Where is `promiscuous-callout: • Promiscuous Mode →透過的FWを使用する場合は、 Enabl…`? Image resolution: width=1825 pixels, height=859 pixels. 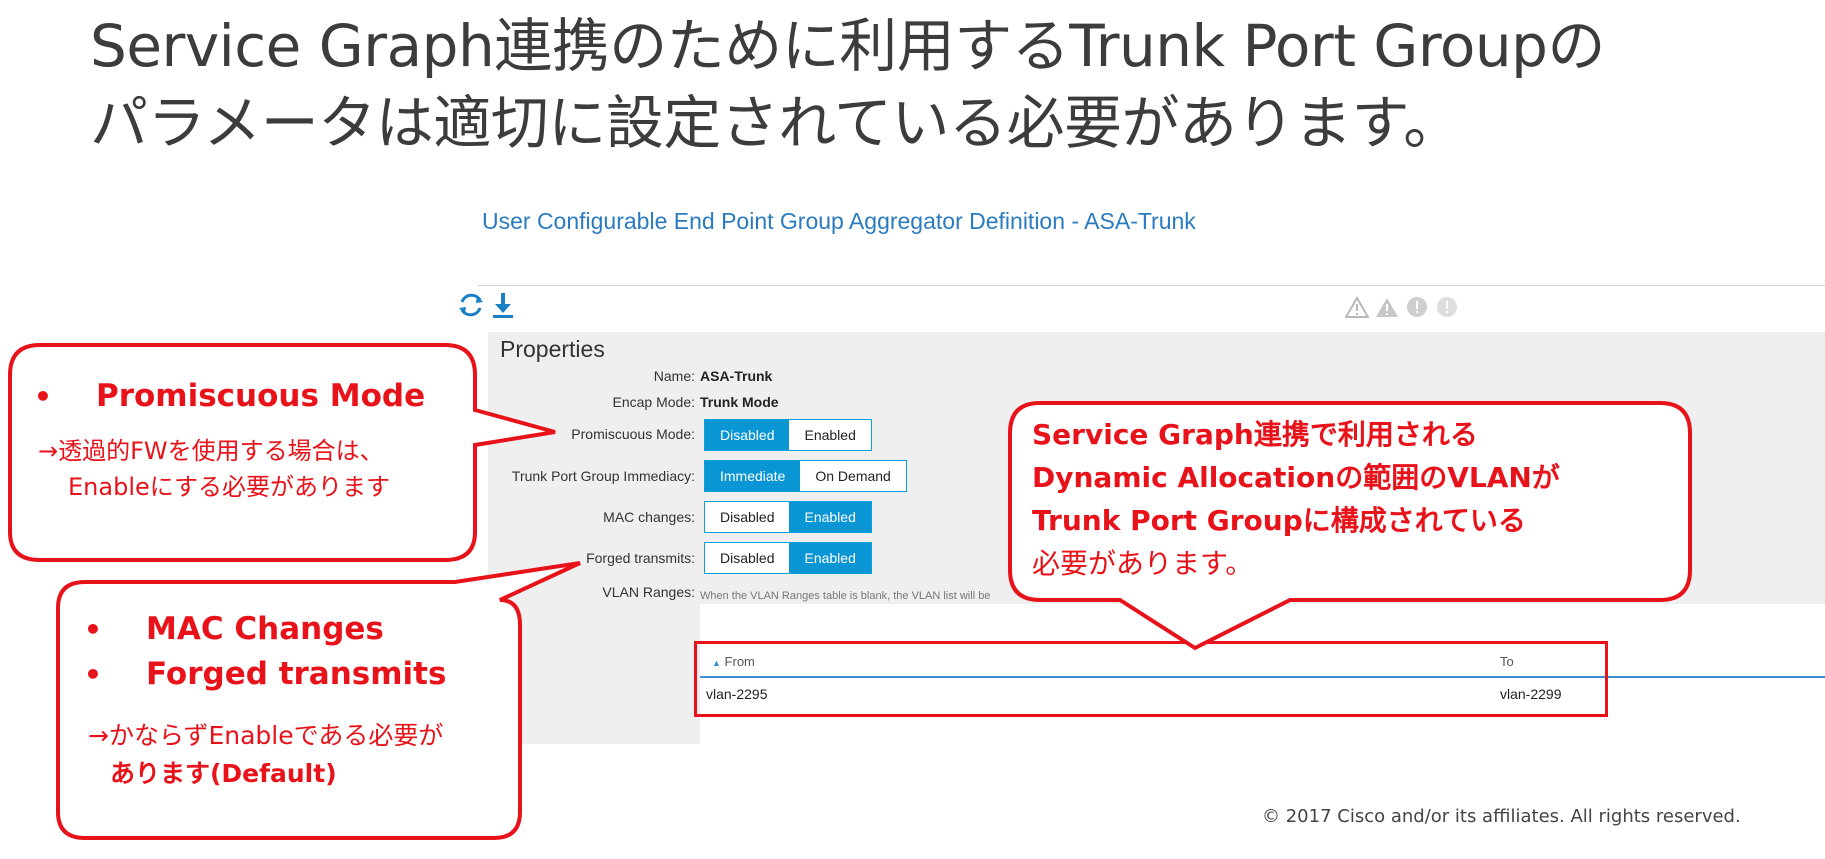 promiscuous-callout: • Promiscuous Mode →透過的FWを使用する場合は、 Enabl… is located at coordinates (227, 439).